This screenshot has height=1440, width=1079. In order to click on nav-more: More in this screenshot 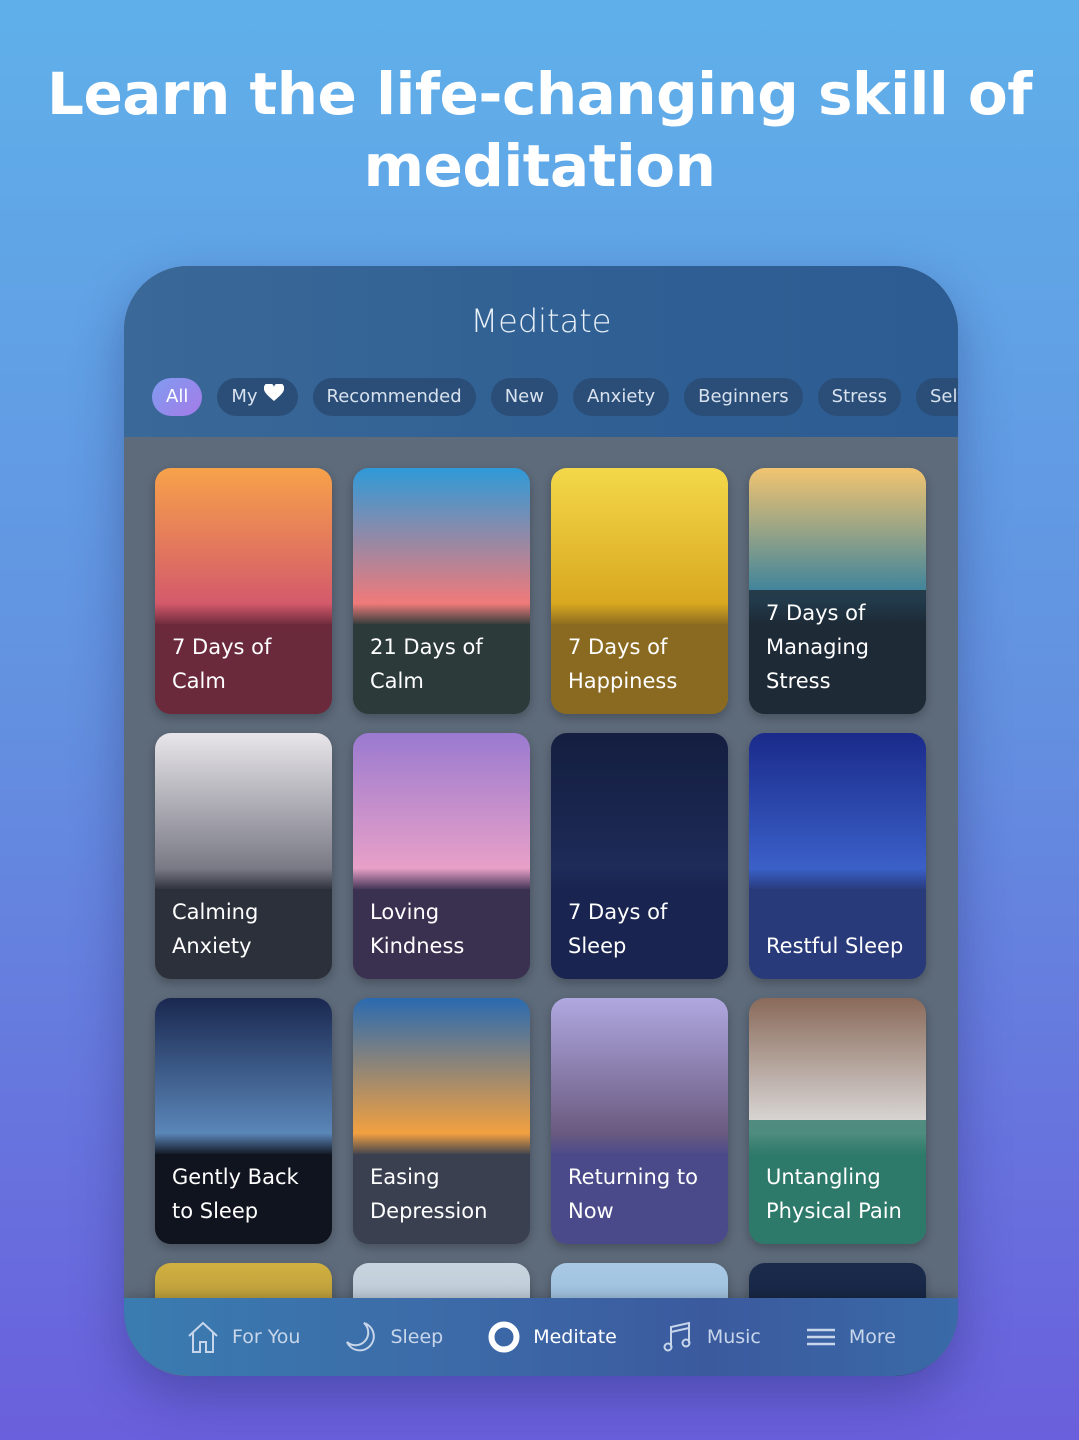, I will do `click(850, 1337)`.